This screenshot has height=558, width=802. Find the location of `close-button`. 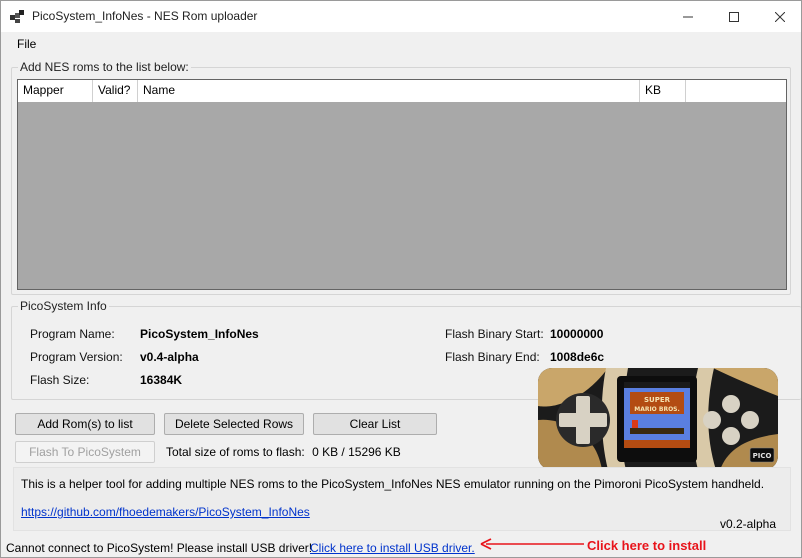

close-button is located at coordinates (779, 16).